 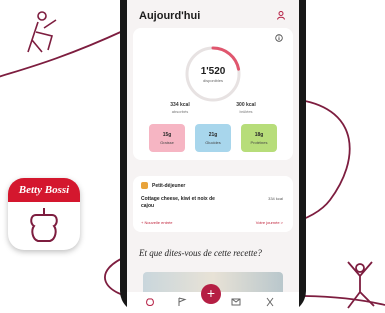 I want to click on stat-value: 334 kcal, so click(x=180, y=105).